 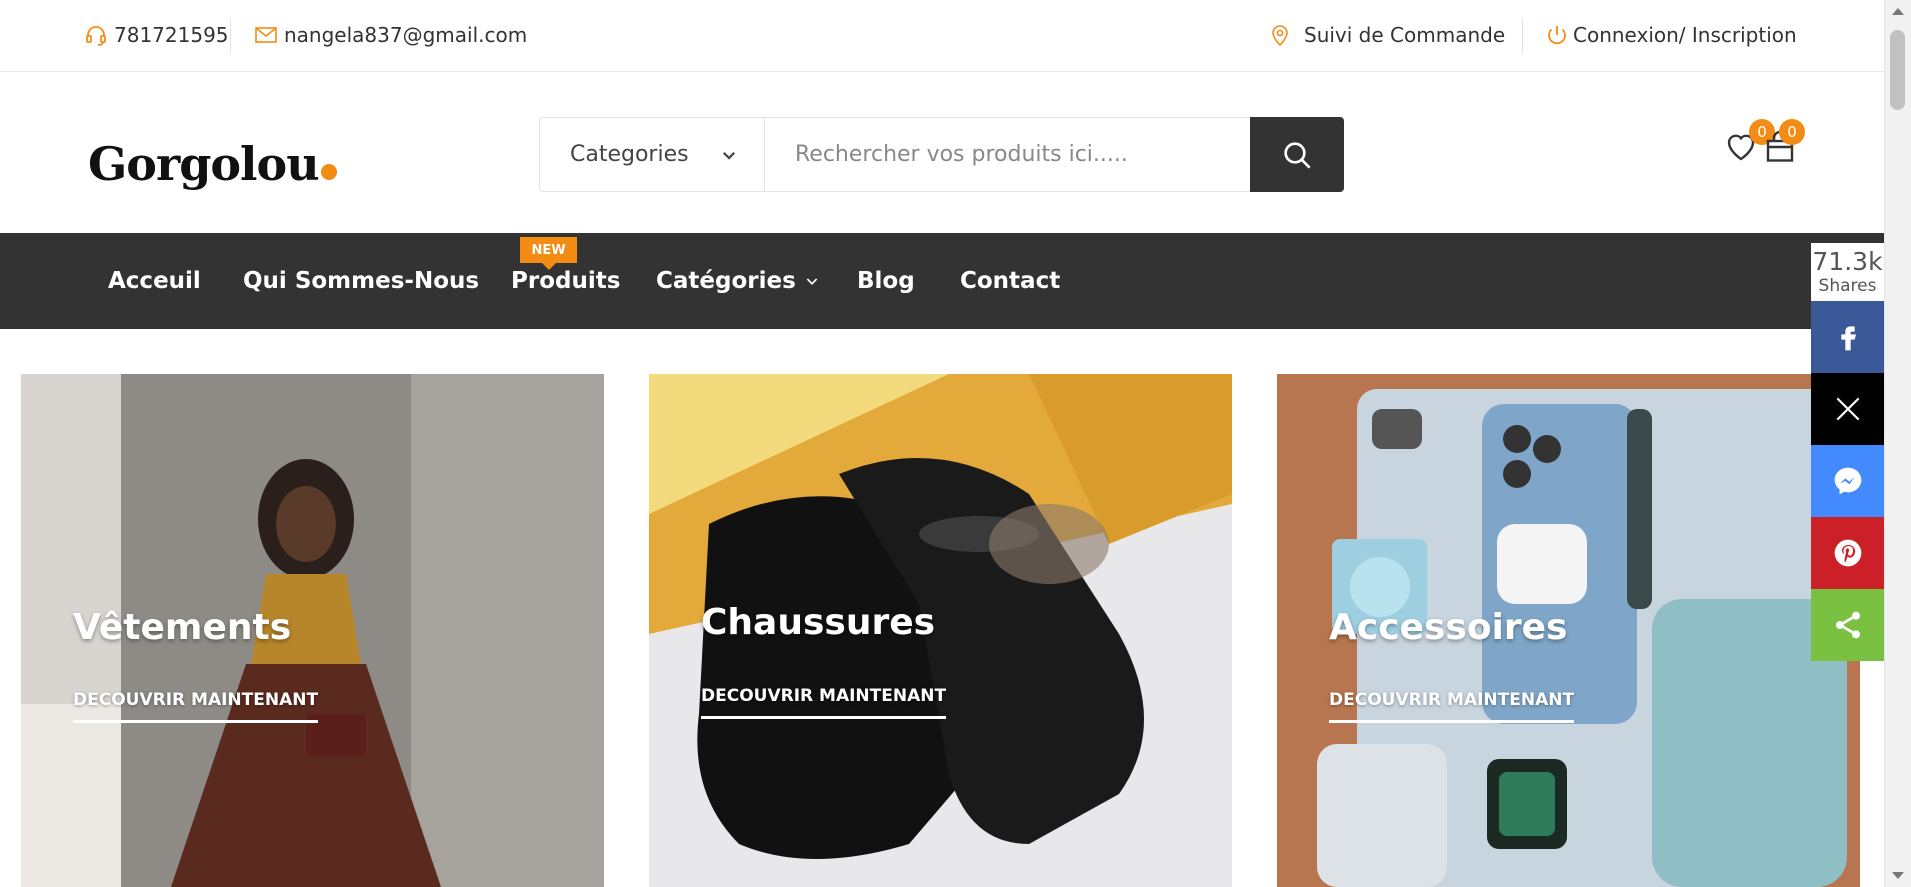 I want to click on phone-number: 781721595, so click(x=171, y=35).